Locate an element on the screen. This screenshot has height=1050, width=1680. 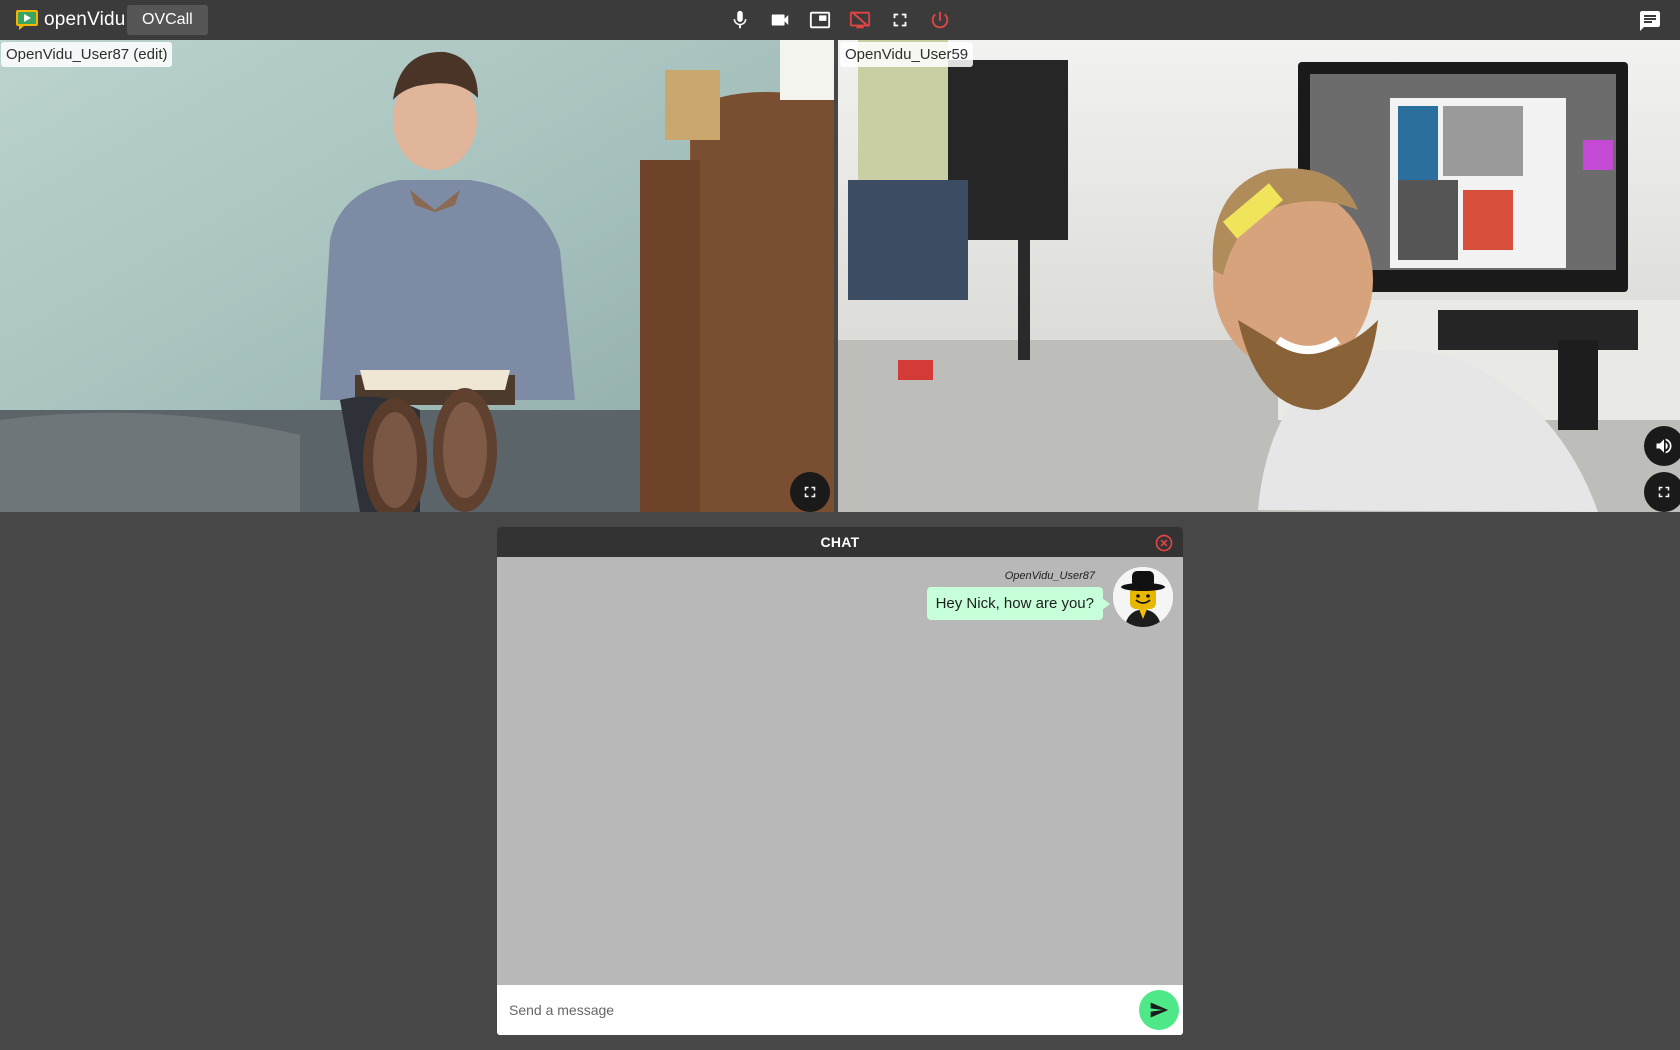
mic-icon is located at coordinates (740, 19).